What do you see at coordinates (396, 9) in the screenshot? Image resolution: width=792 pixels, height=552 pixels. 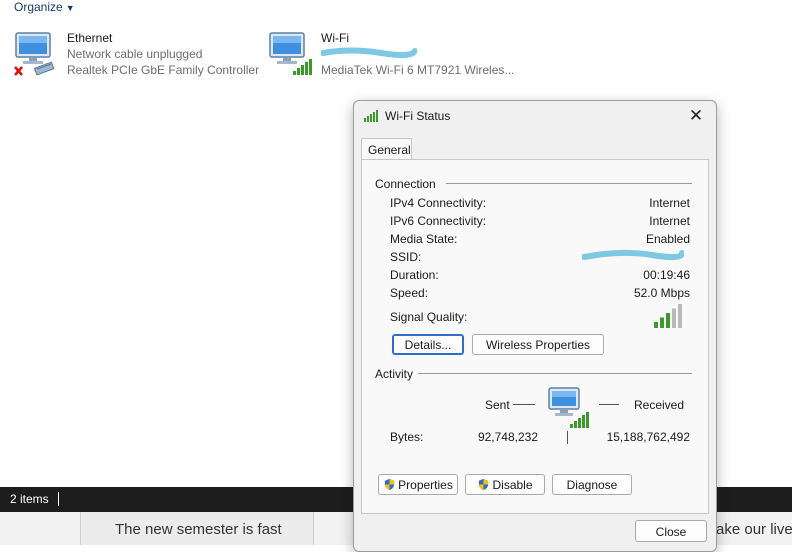 I see `command-bar: Organize ▼` at bounding box center [396, 9].